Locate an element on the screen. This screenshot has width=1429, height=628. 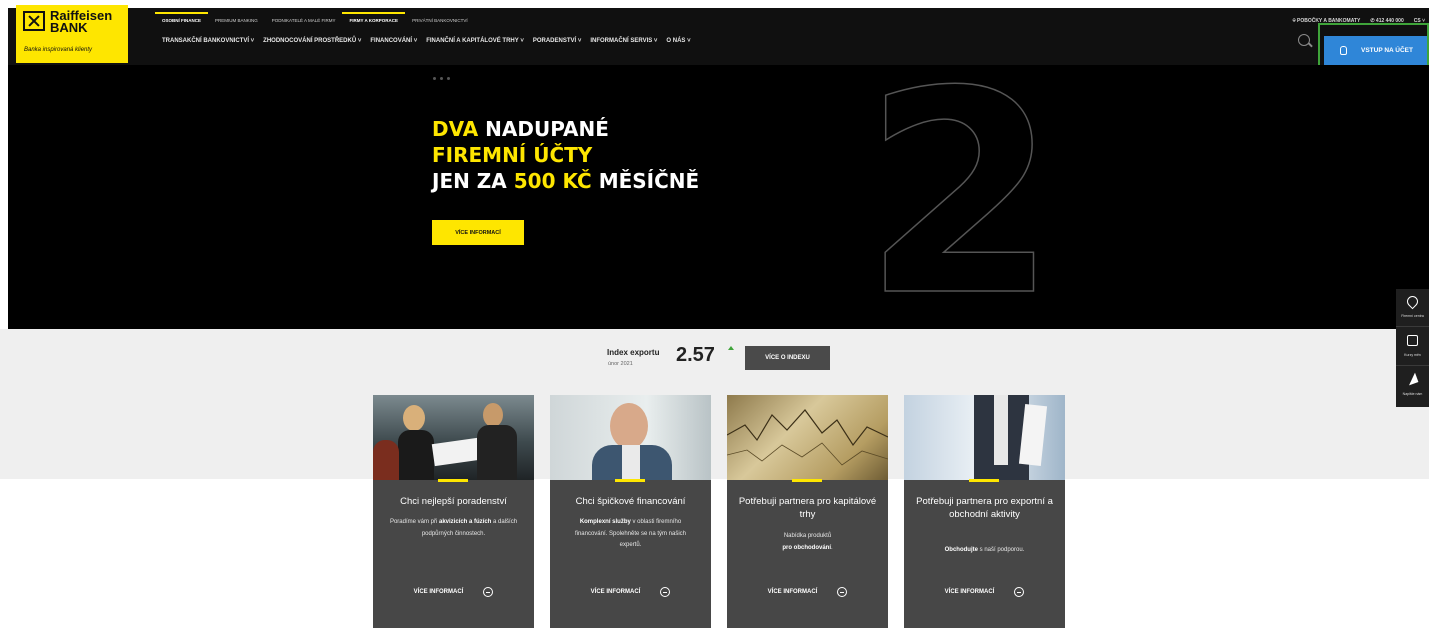
main-nav-investment: ZHODNOCOVÁNÍ PROSTŘEDKŮ ˅ is located at coordinates (312, 41).